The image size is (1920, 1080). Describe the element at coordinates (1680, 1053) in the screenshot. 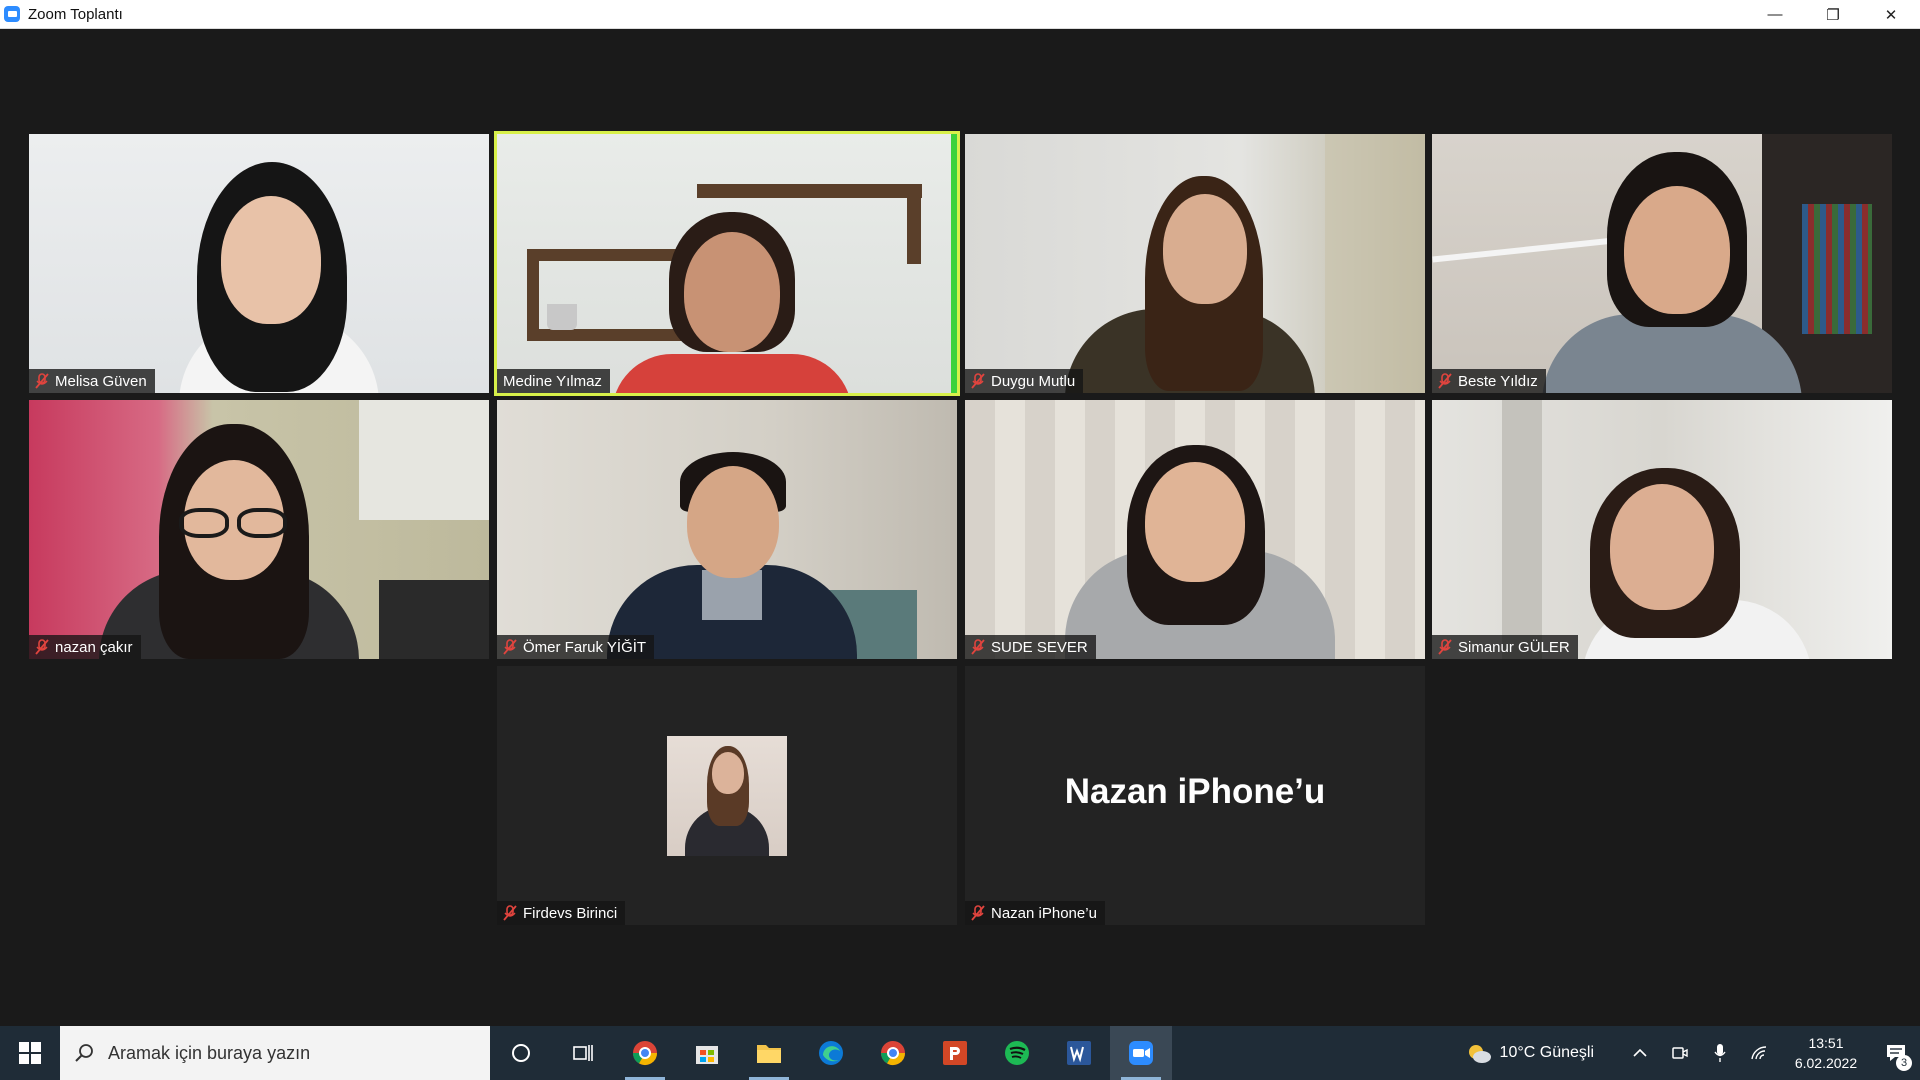

I see `camera-tray-icon` at that location.